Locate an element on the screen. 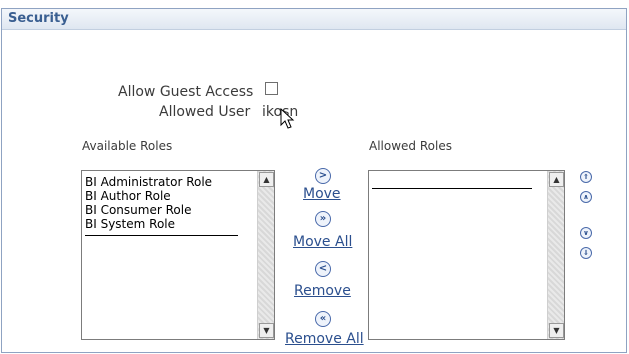  move-right-icon: > is located at coordinates (323, 176).